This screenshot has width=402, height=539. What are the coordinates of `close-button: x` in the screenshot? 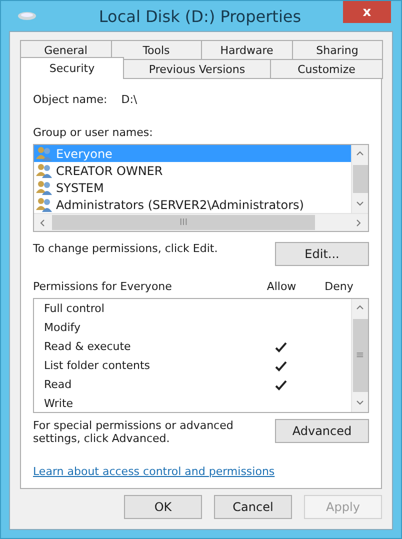 It's located at (367, 12).